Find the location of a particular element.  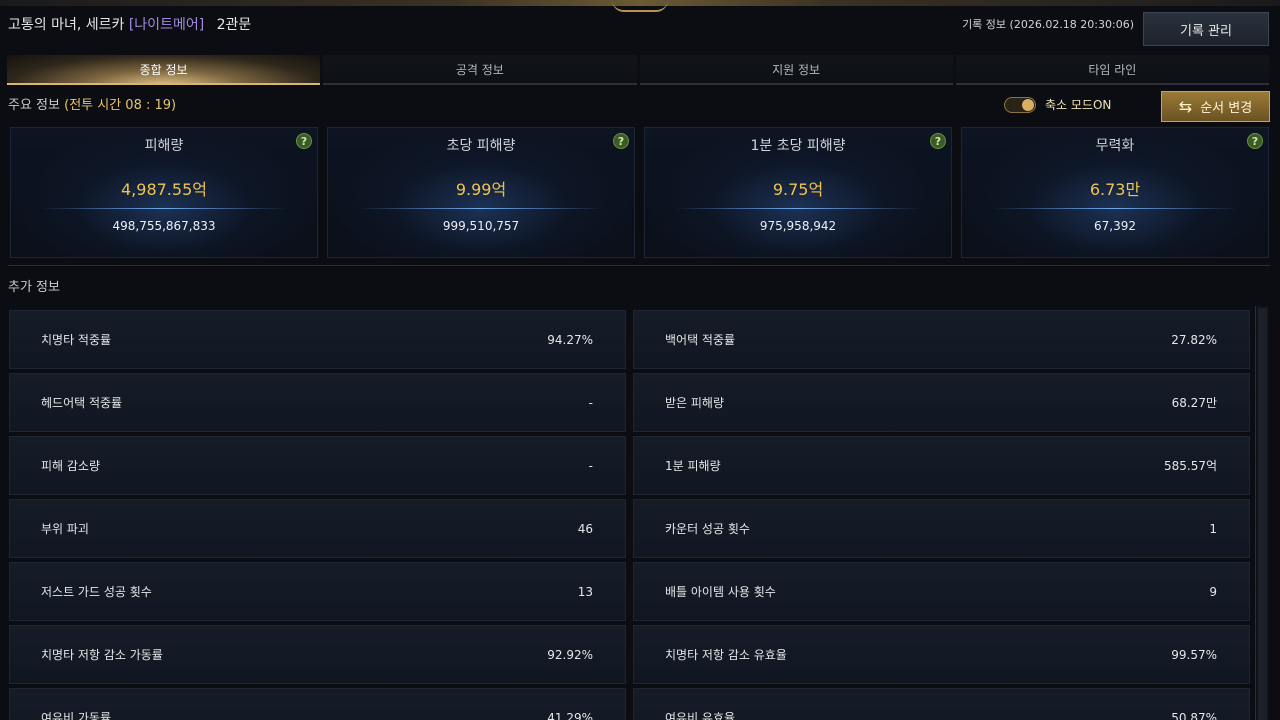

stat-label: 여유비 유효율 is located at coordinates (700, 715).